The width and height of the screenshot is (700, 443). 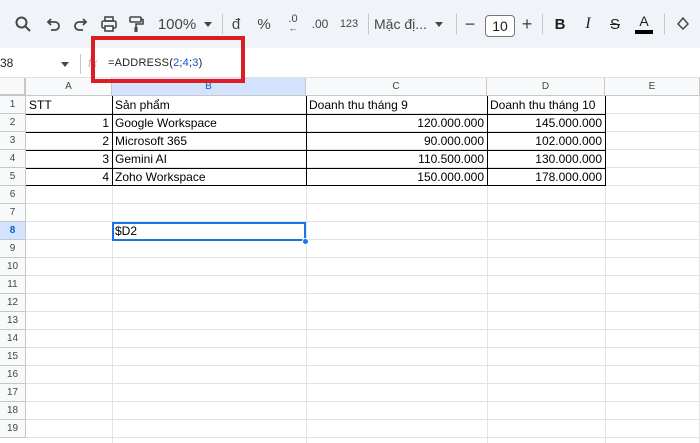 What do you see at coordinates (13, 429) in the screenshot?
I see `row-header-19: 19` at bounding box center [13, 429].